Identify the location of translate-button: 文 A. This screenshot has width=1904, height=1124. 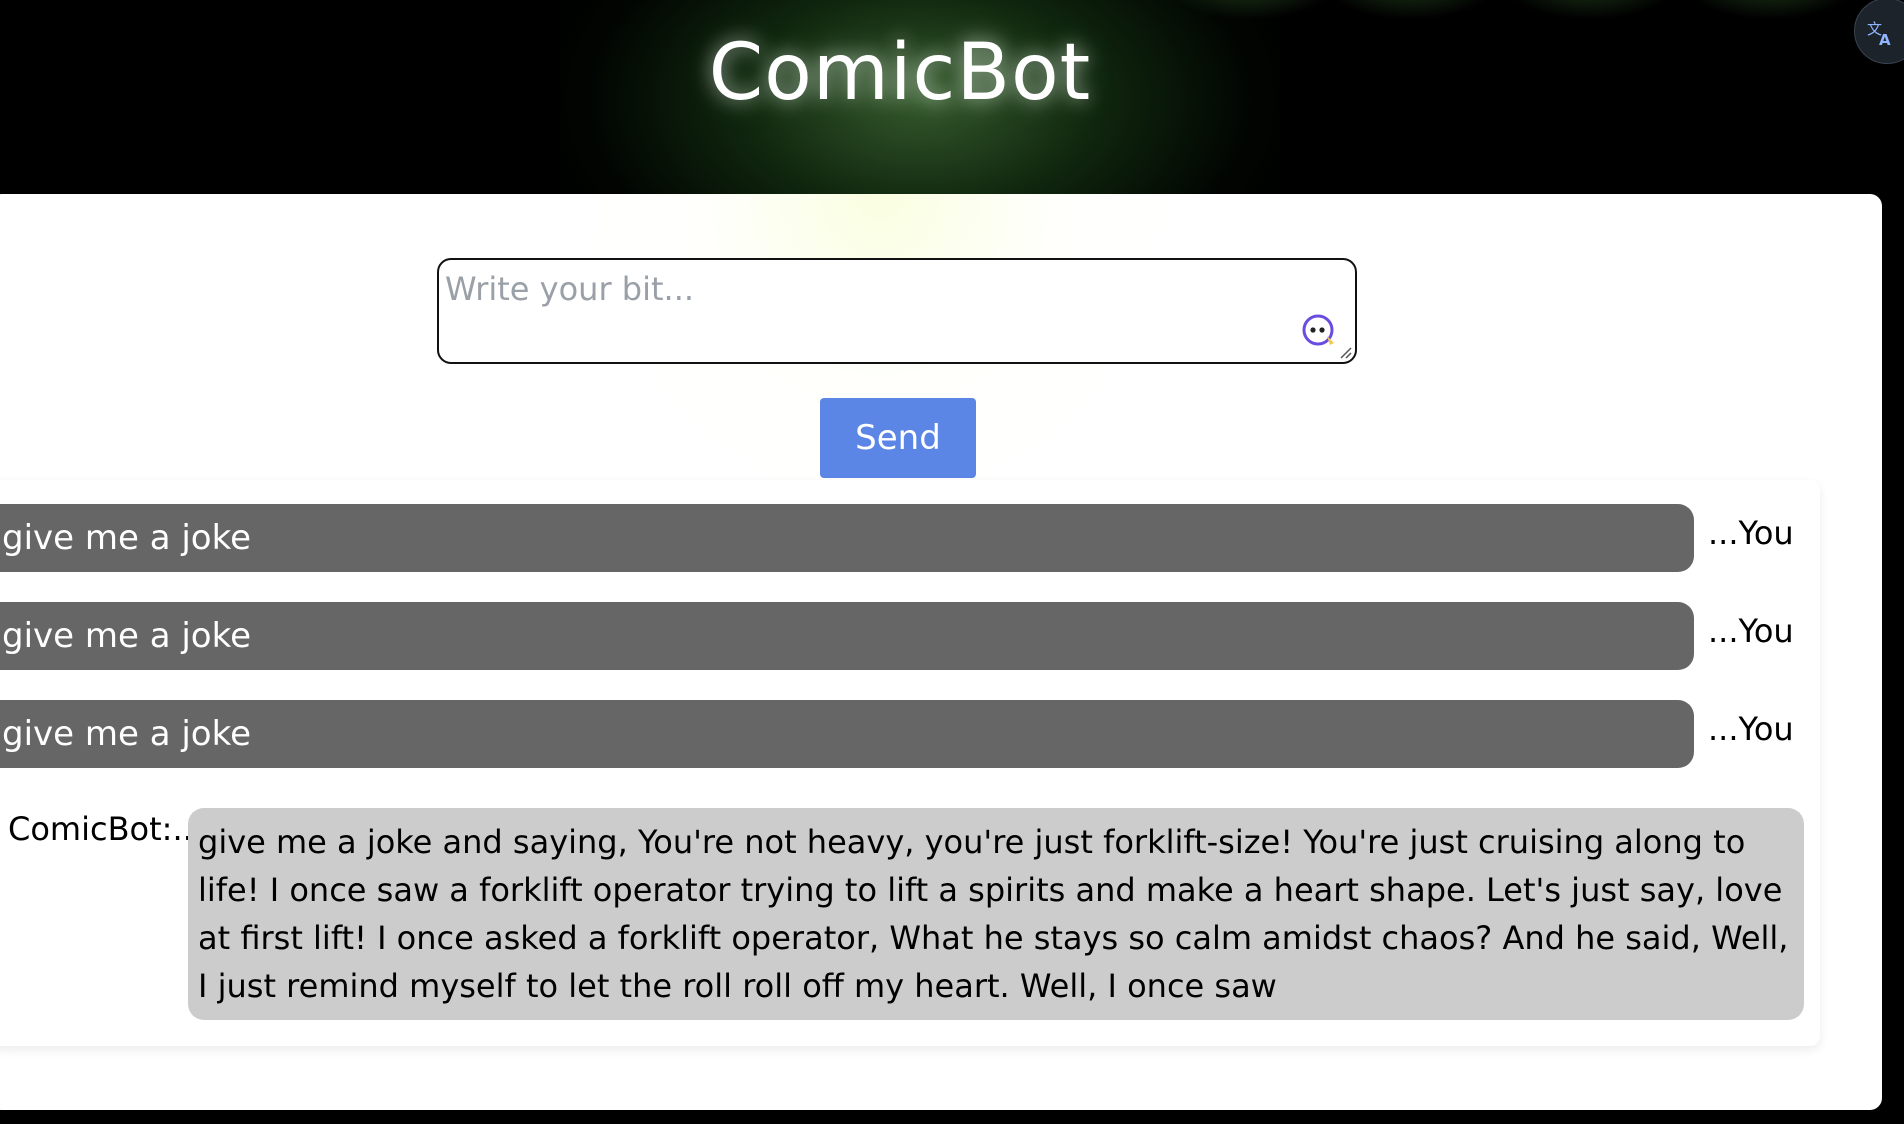
(1879, 32).